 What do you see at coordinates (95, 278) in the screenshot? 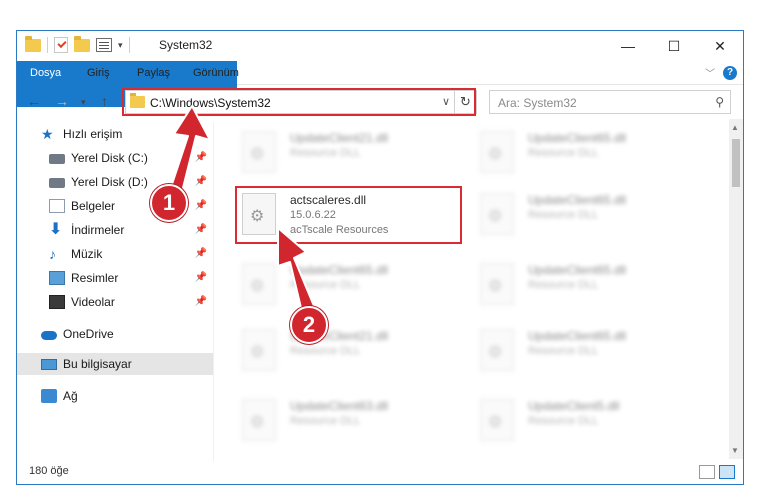
I see `nav-item-label: Resimler` at bounding box center [95, 278].